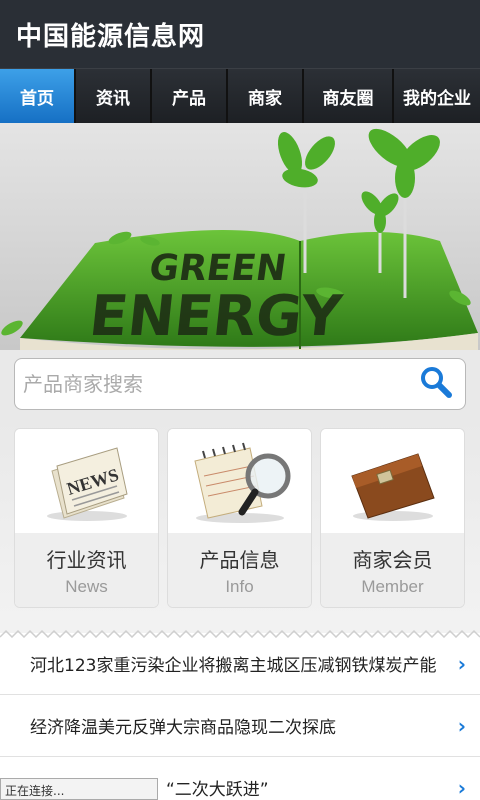 This screenshot has width=480, height=800. I want to click on card-industry-news: NEWS 行业资讯 News, so click(86, 518).